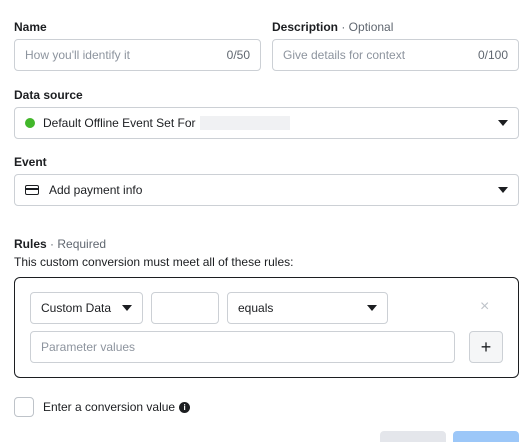  I want to click on event-label: Event, so click(30, 162).